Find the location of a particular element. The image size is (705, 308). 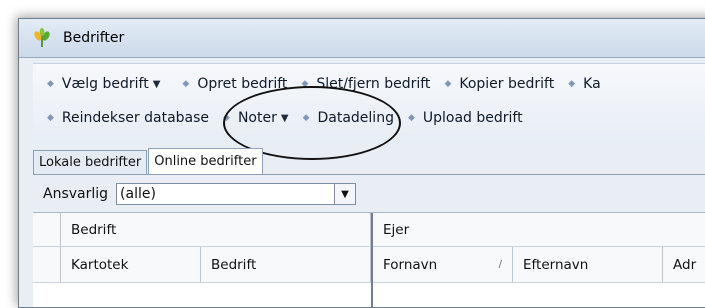

truncated-toolbar-button: ◆ Ka is located at coordinates (584, 84).